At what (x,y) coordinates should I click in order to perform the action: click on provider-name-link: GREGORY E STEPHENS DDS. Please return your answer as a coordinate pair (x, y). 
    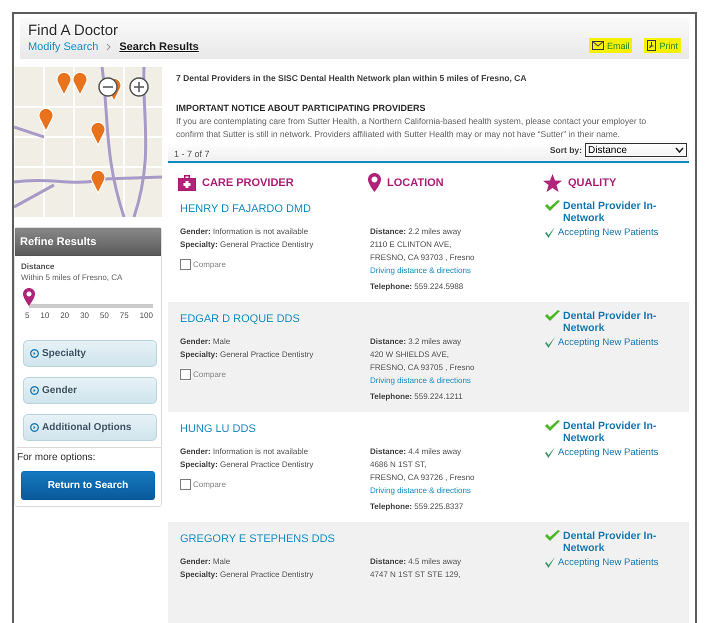
    Looking at the image, I should click on (257, 539).